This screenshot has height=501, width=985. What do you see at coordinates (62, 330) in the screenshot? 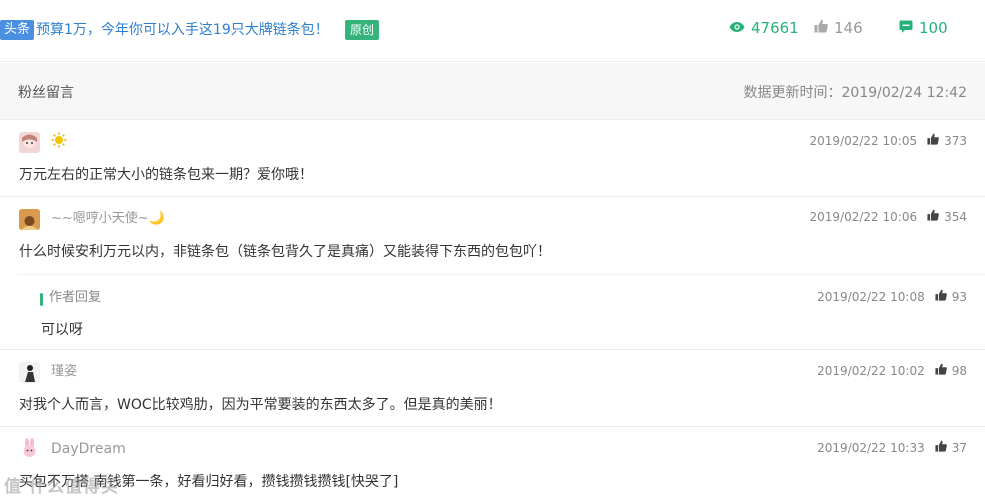
I see `reply-text: 可以呀` at bounding box center [62, 330].